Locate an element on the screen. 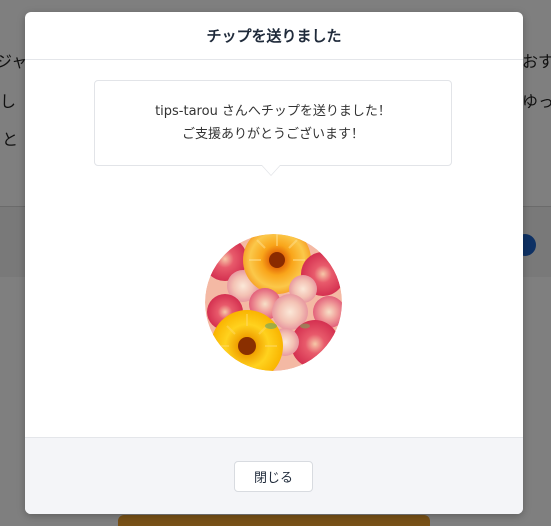 This screenshot has height=526, width=551. message-line-1: tips-tarou さんへチップを送りました！ is located at coordinates (273, 111).